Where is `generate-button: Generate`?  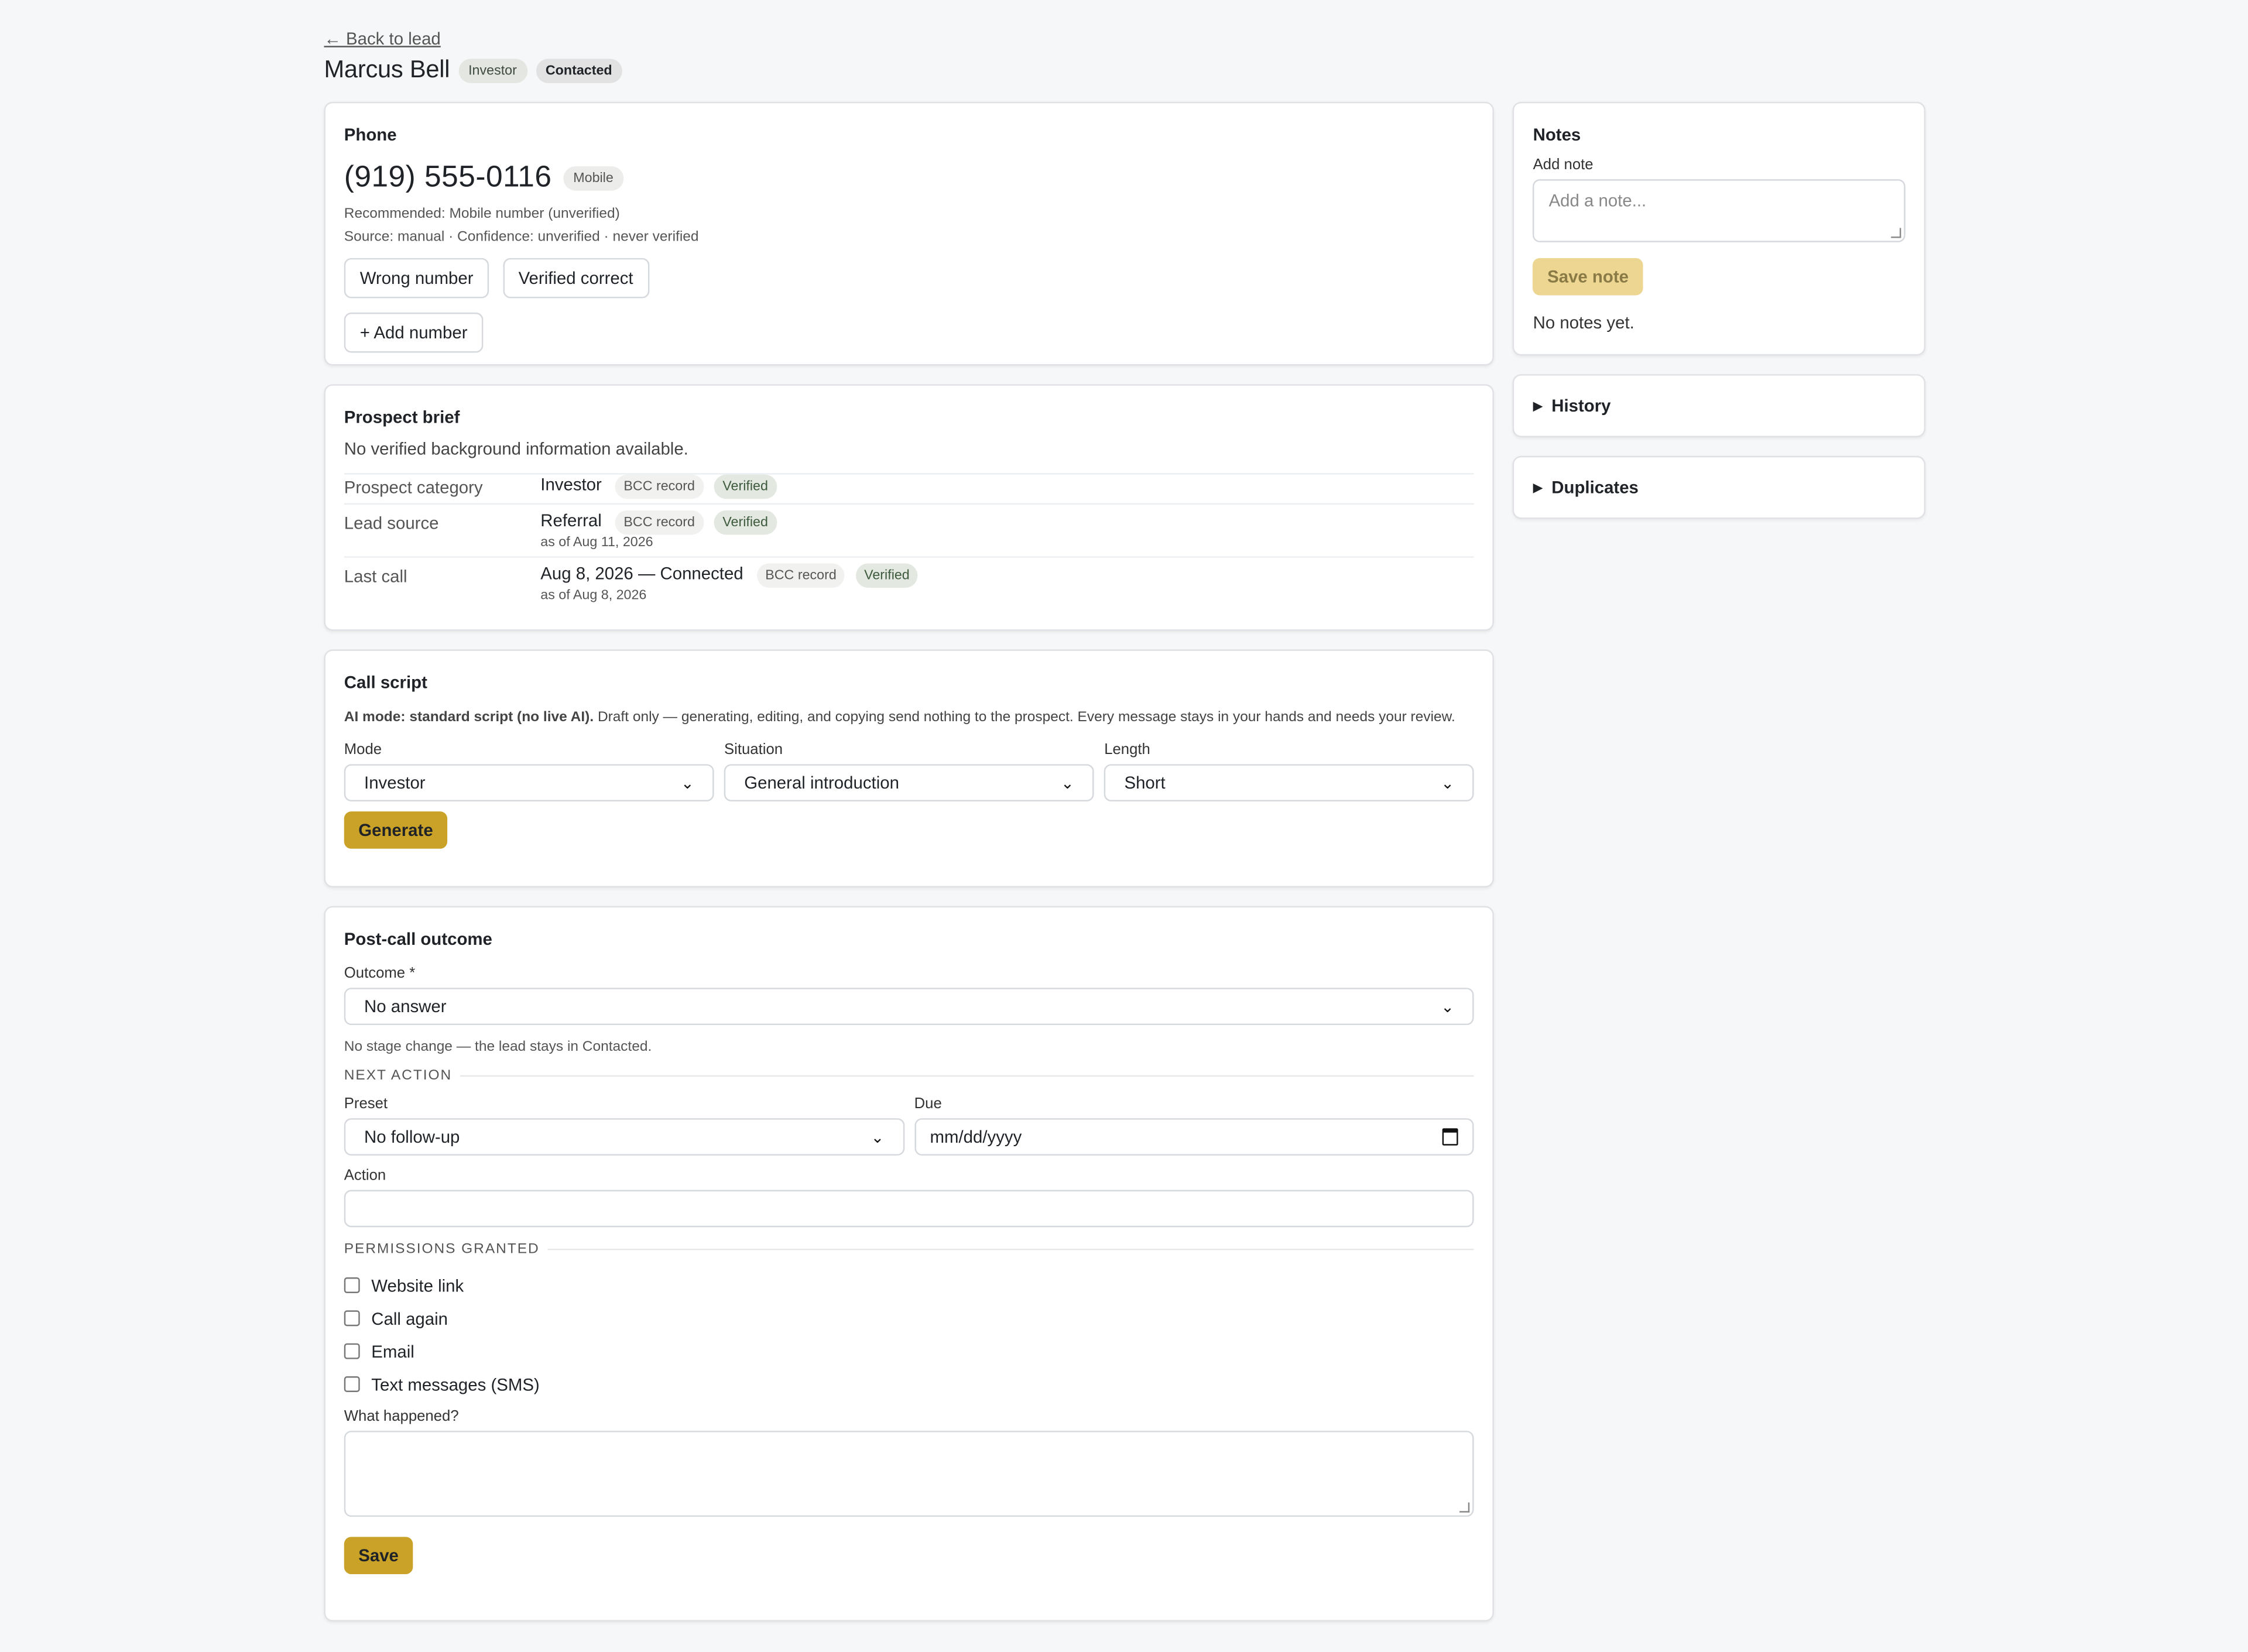 generate-button: Generate is located at coordinates (396, 830).